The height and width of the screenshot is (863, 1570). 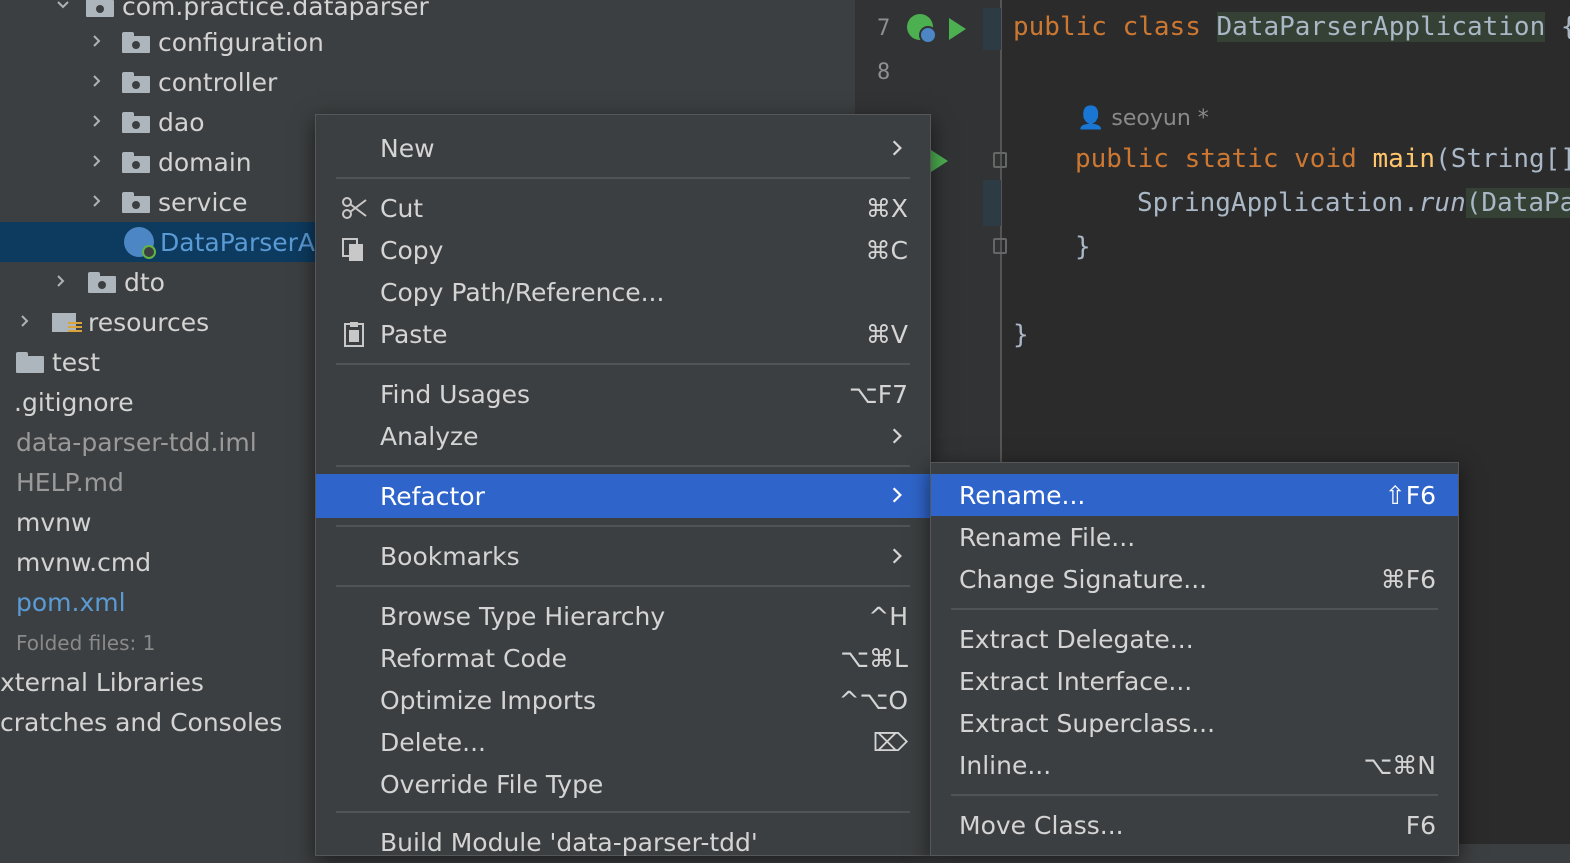 What do you see at coordinates (623, 616) in the screenshot?
I see `menu-item-browse-type-hierarchy: Browse Type Hierarchy ^H` at bounding box center [623, 616].